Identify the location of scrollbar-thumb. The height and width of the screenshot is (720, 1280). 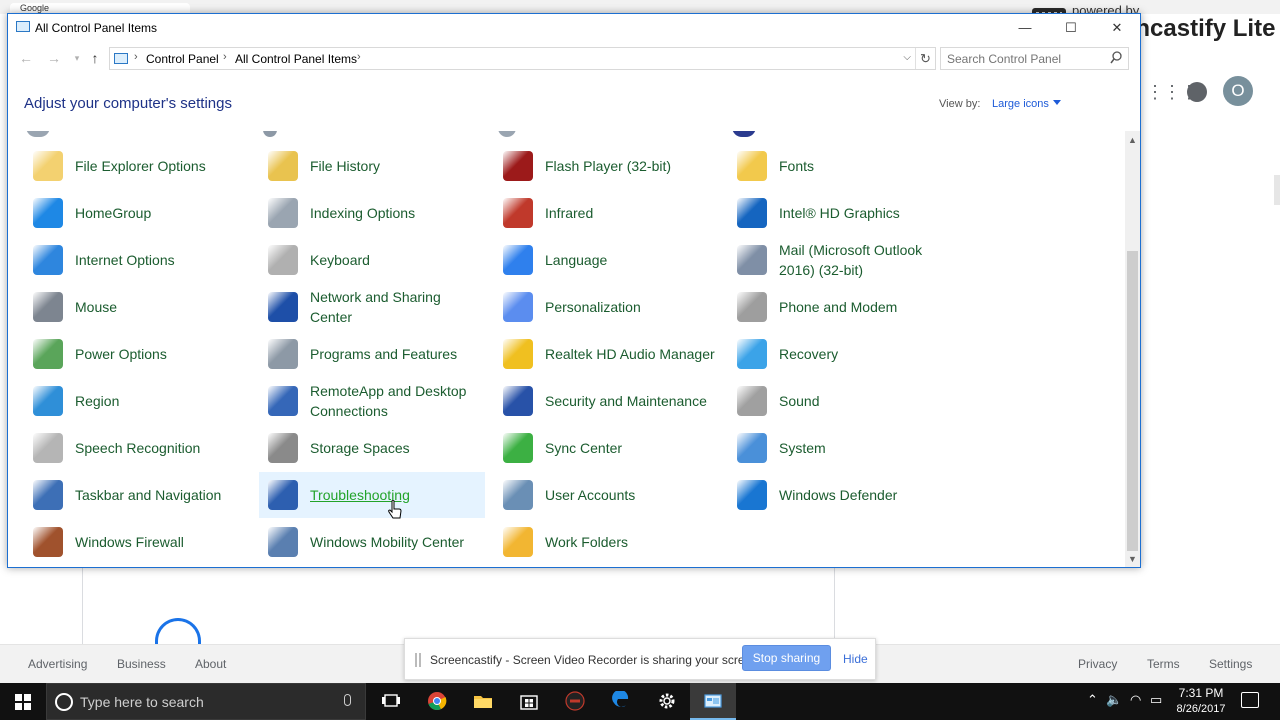
(1132, 401).